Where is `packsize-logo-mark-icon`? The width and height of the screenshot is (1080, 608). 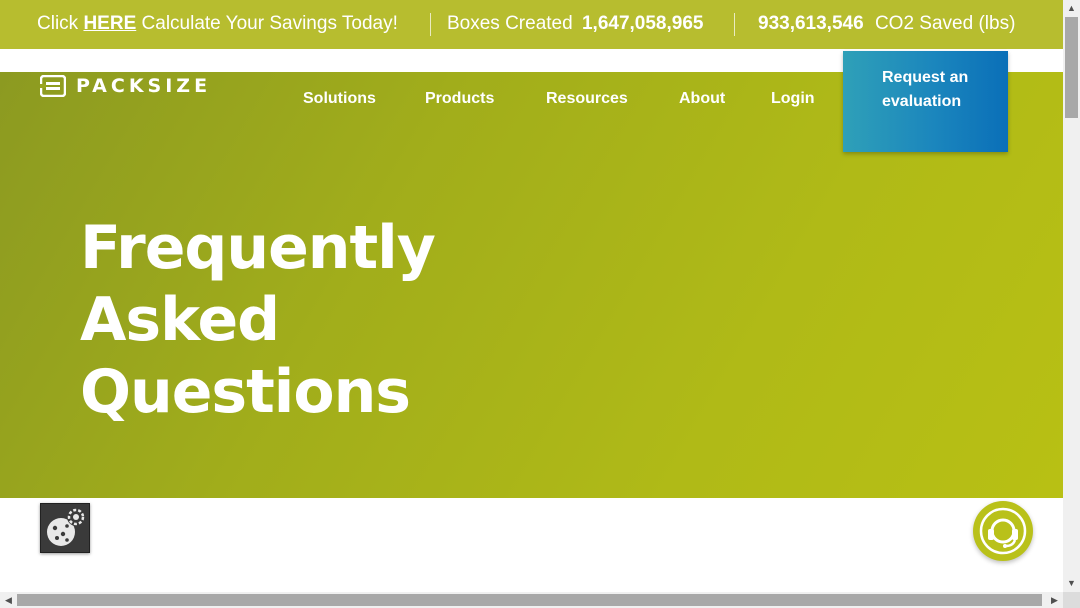 packsize-logo-mark-icon is located at coordinates (53, 86).